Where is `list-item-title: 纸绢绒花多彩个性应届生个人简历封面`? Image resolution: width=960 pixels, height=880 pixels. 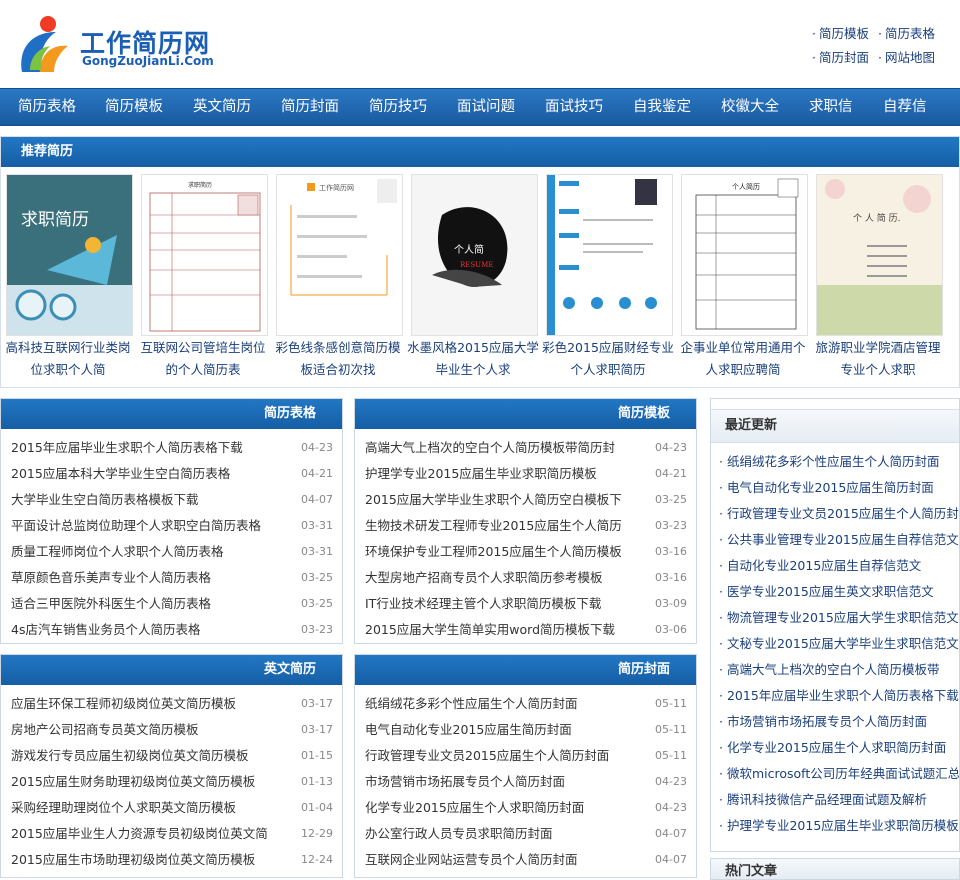
list-item-title: 纸绢绒花多彩个性应届生个人简历封面 is located at coordinates (471, 704).